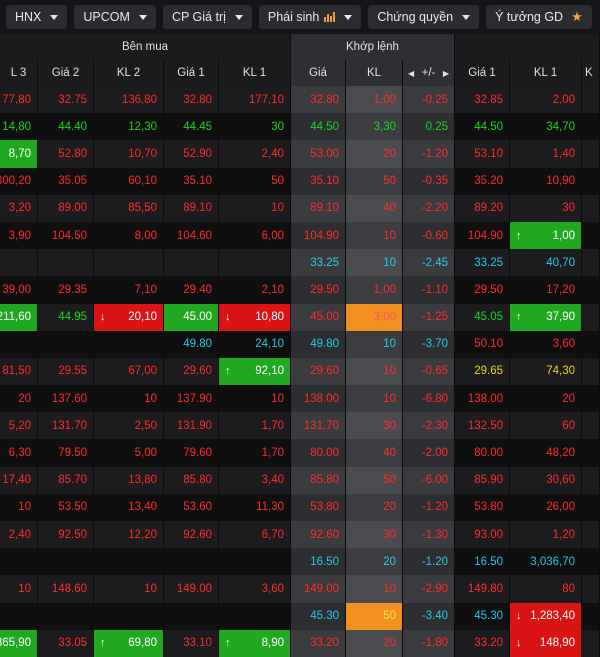 Image resolution: width=600 pixels, height=657 pixels. What do you see at coordinates (66, 73) in the screenshot?
I see `col-header-gia2: Giá 2` at bounding box center [66, 73].